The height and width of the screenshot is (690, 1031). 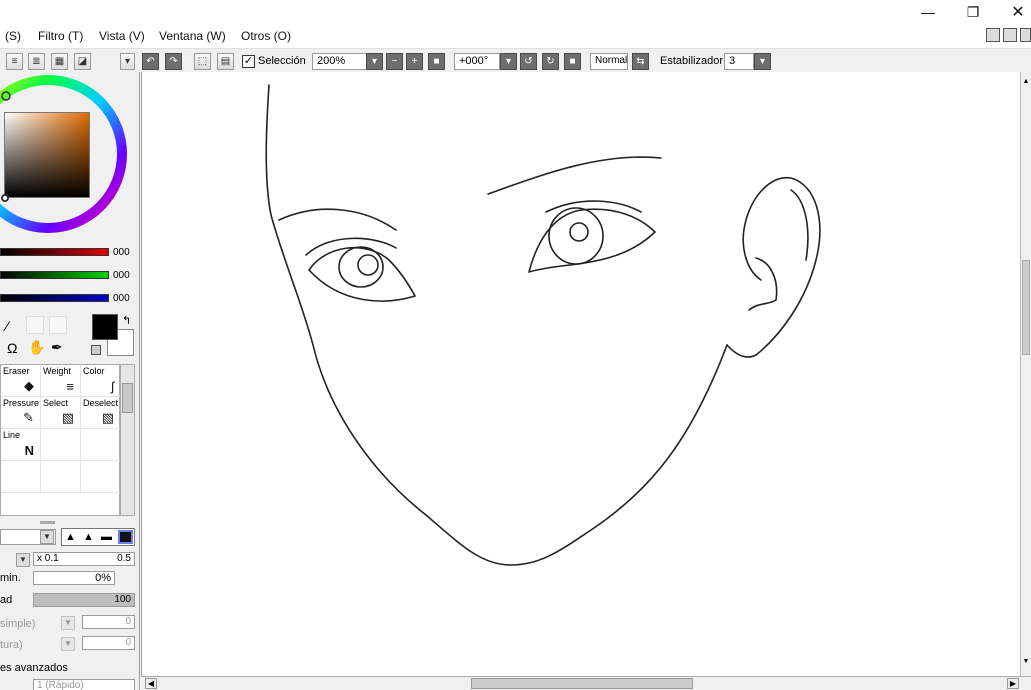 I want to click on rotation-reset-icon: ■, so click(x=572, y=61).